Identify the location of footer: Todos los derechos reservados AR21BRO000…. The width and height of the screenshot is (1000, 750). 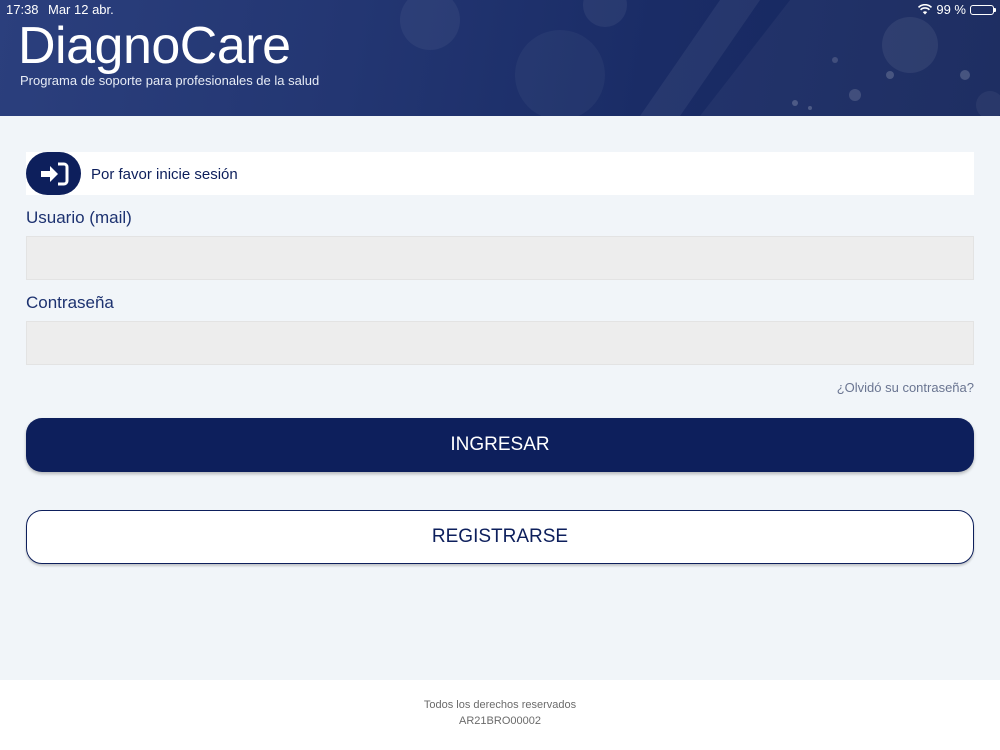
(500, 715).